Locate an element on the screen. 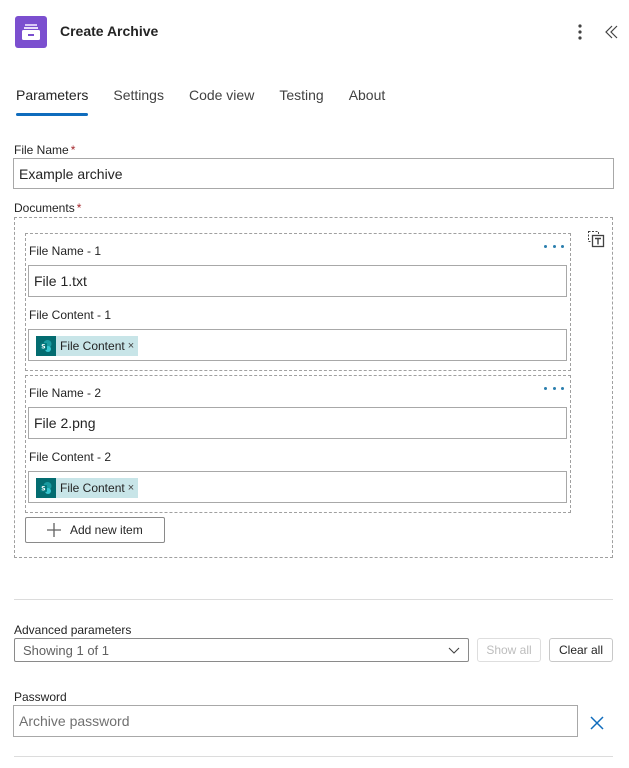 This screenshot has width=629, height=768. tab-code-view: Code view is located at coordinates (221, 101).